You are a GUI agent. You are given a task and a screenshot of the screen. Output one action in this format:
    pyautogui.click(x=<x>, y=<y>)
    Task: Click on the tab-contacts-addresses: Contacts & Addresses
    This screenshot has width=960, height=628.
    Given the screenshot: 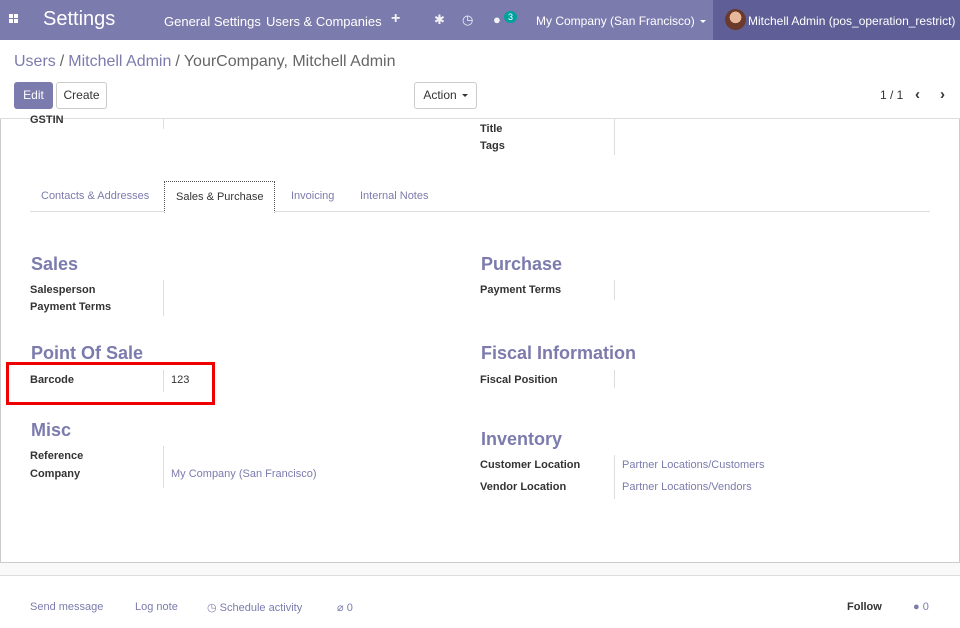 What is the action you would take?
    pyautogui.click(x=95, y=196)
    